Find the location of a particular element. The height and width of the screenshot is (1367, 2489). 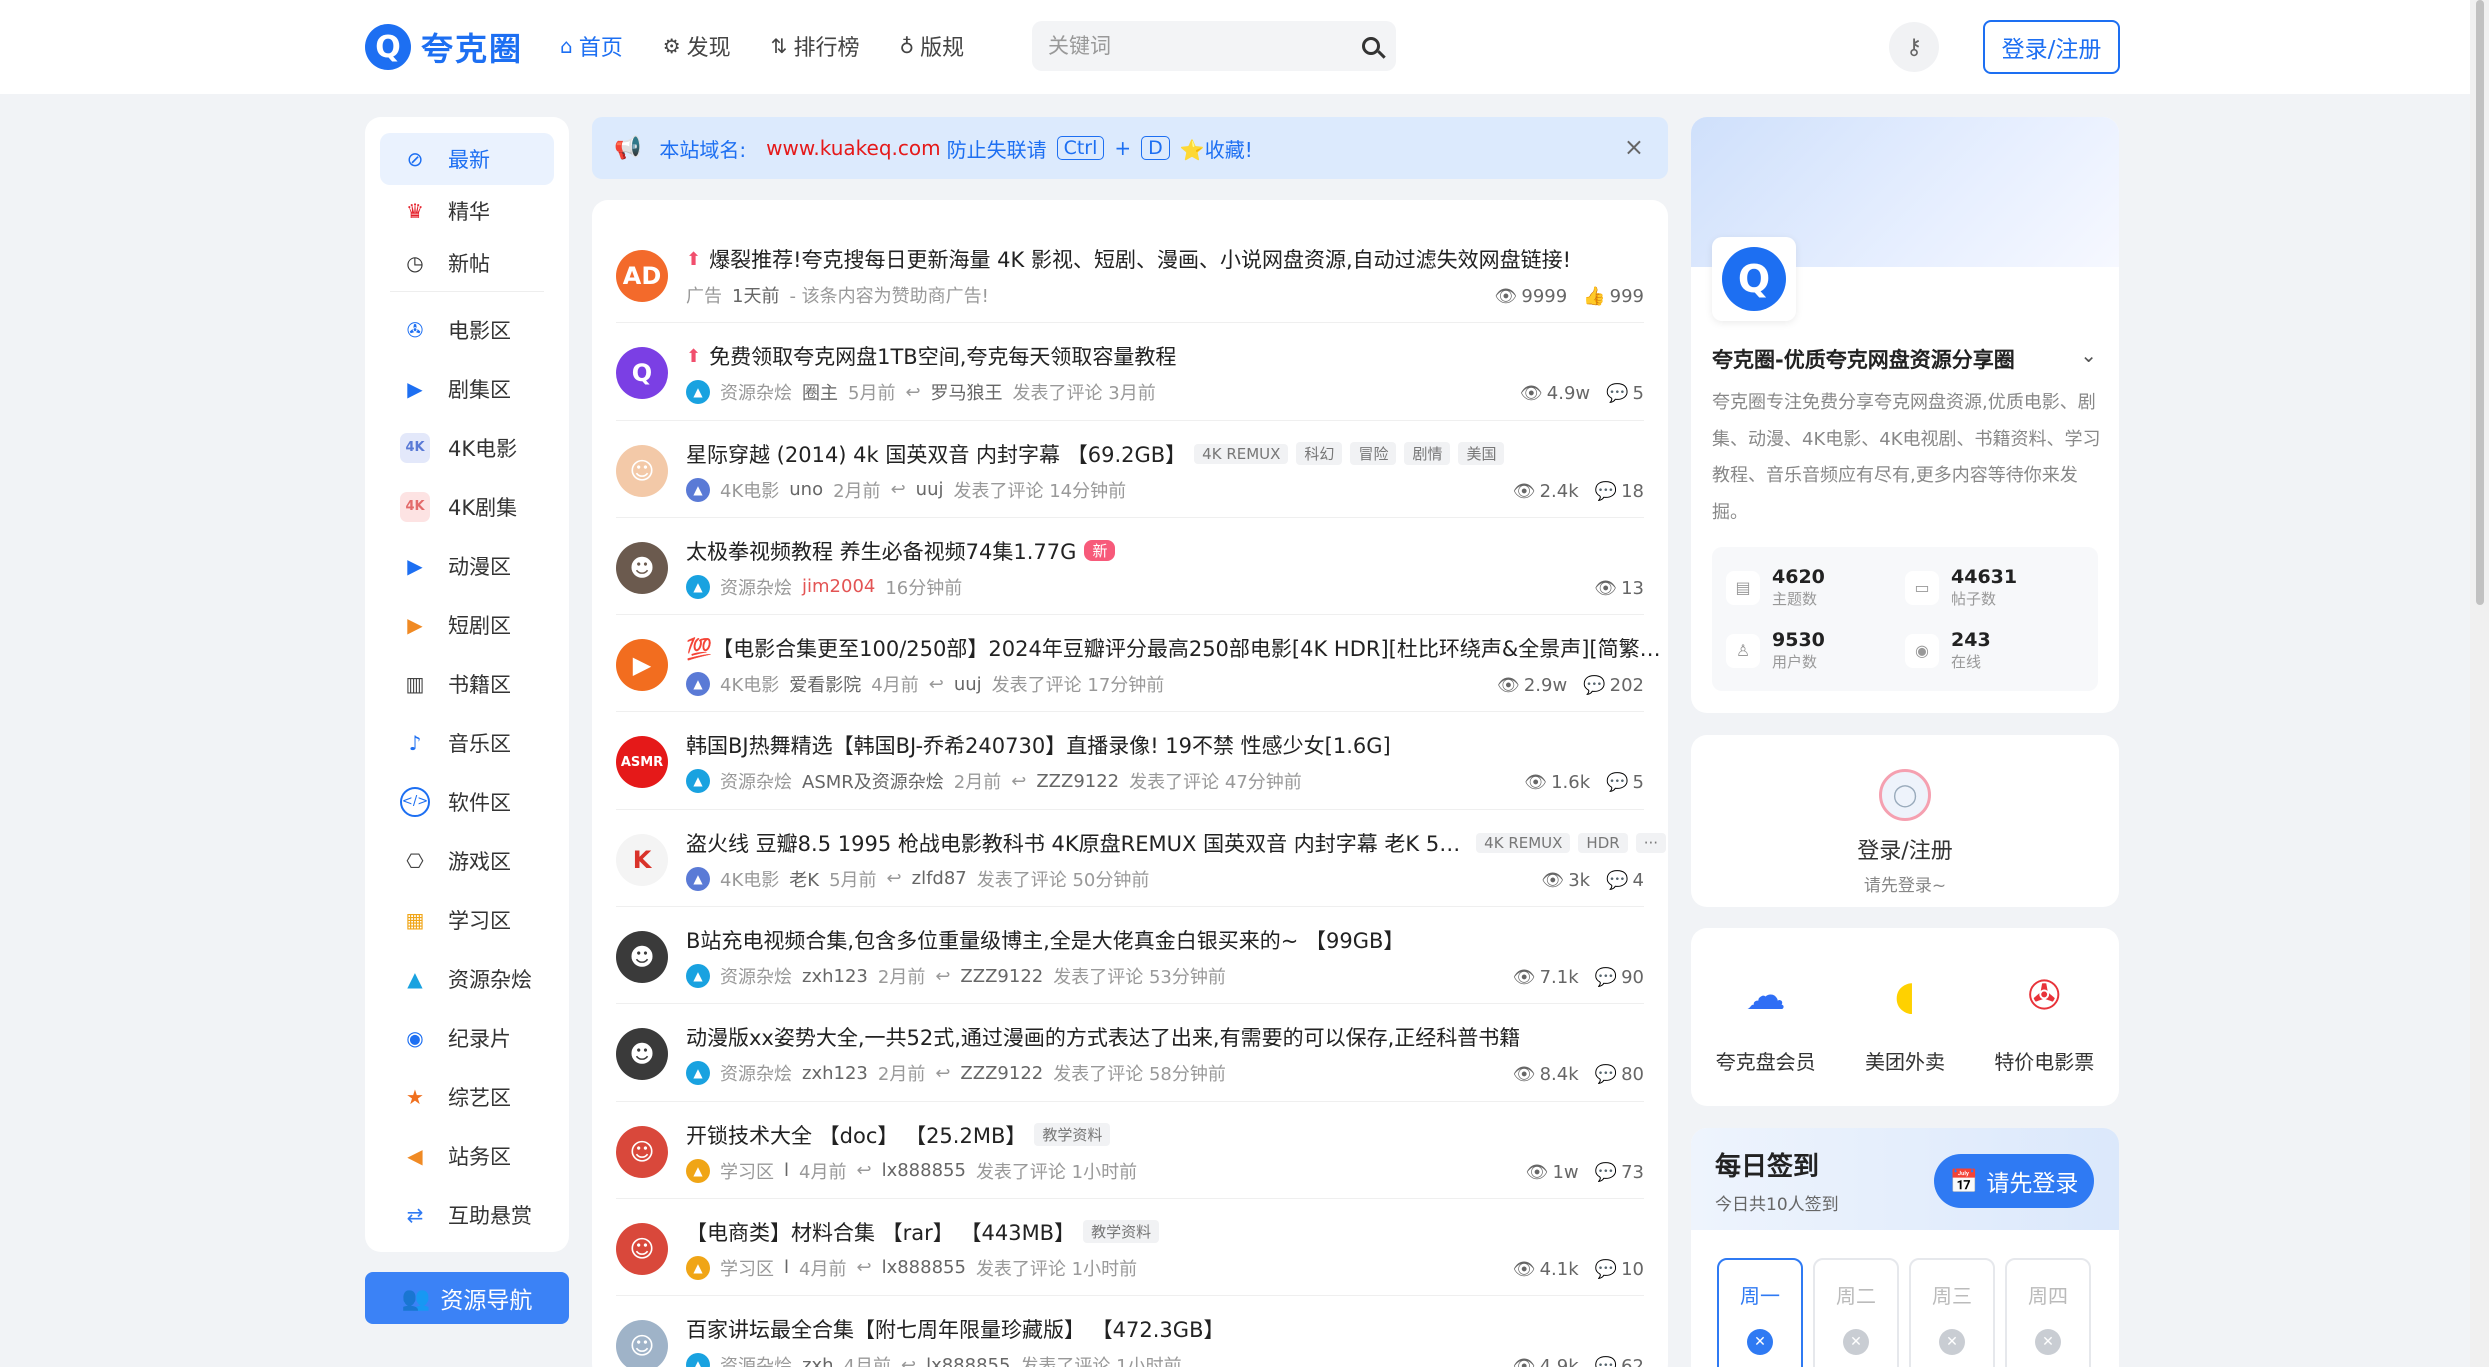

nav-item-2: ⇅ 排行榜 is located at coordinates (815, 46).